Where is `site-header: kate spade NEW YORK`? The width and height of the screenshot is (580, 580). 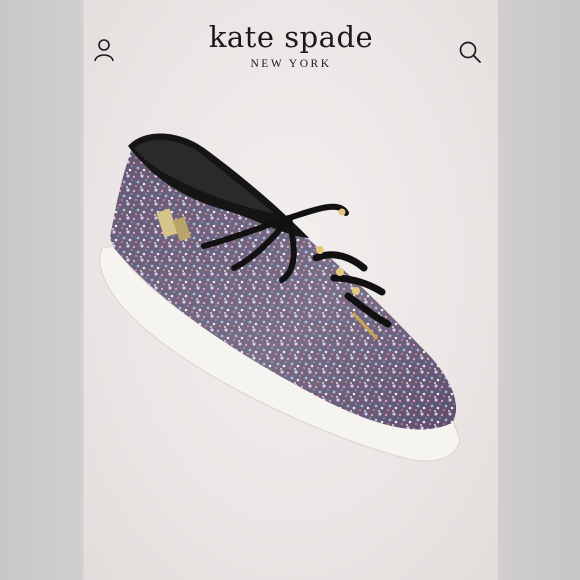
site-header: kate spade NEW YORK is located at coordinates (291, 40).